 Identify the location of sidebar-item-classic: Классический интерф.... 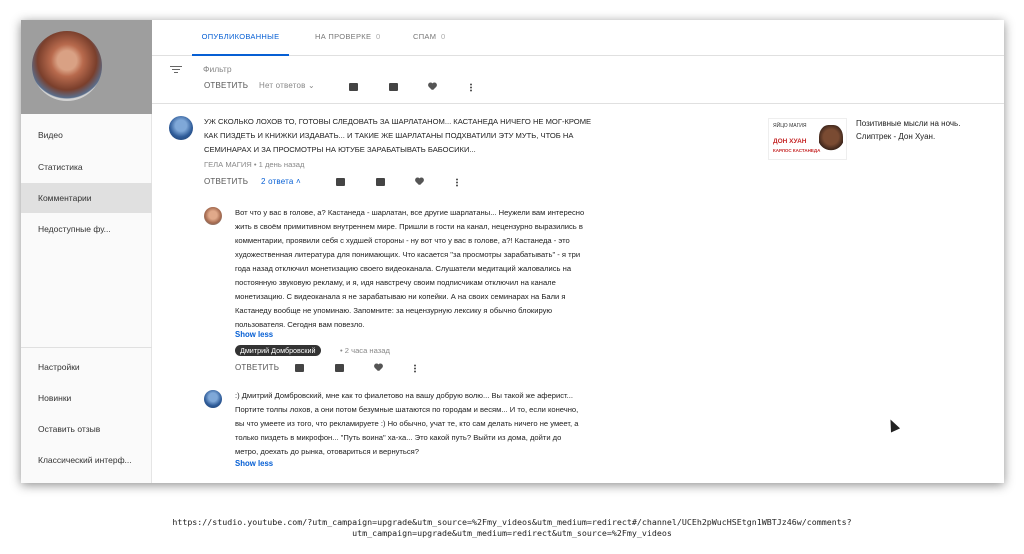
(86, 460).